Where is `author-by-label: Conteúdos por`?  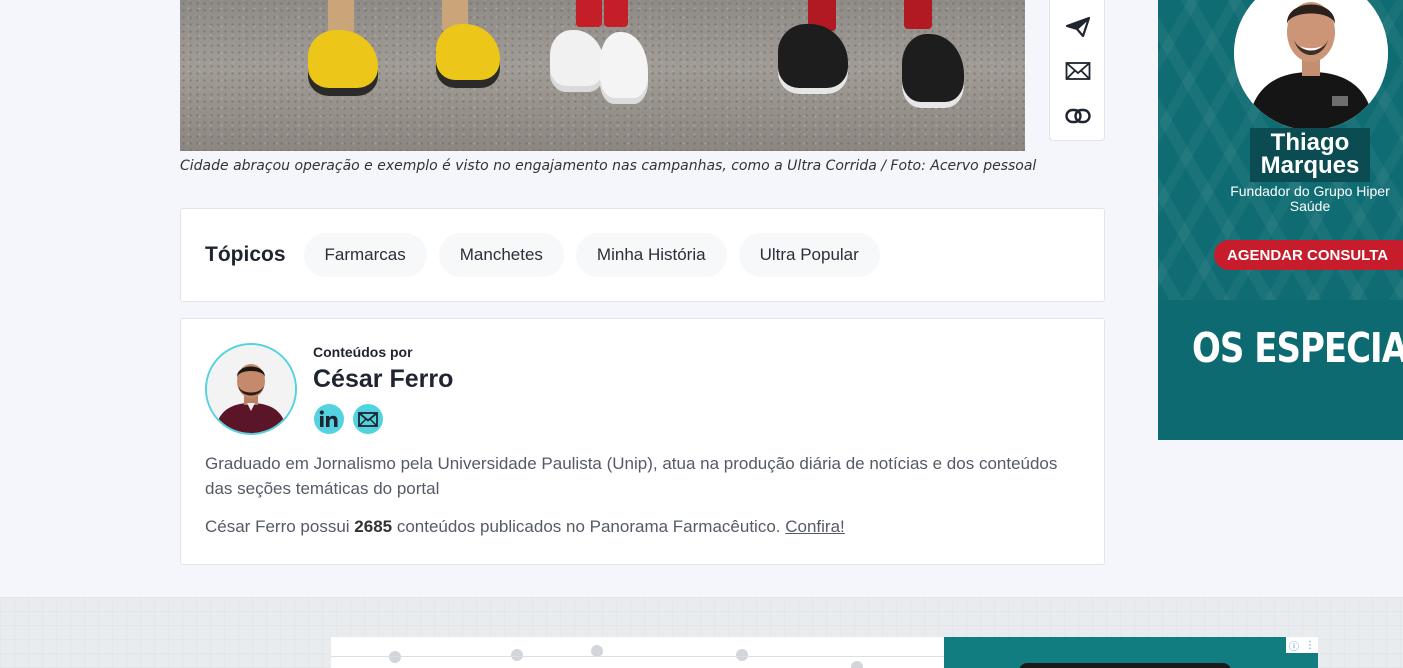
author-by-label: Conteúdos por is located at coordinates (363, 352).